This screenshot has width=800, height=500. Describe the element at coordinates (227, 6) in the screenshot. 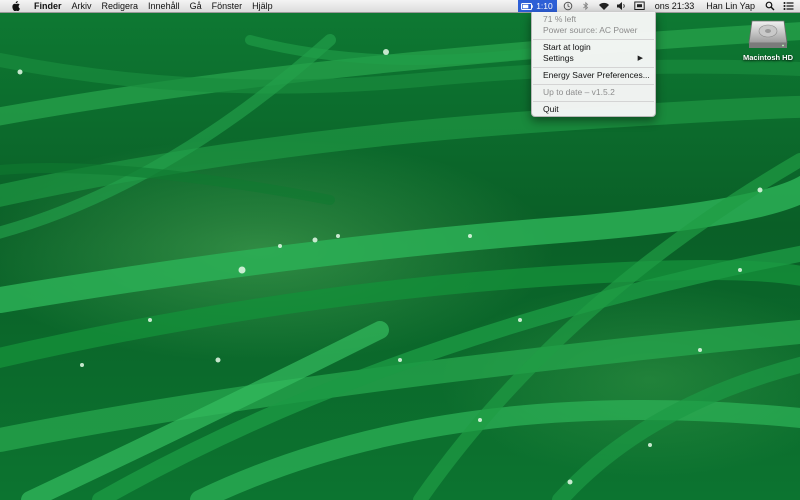

I see `menu-fonster: Fönster` at that location.